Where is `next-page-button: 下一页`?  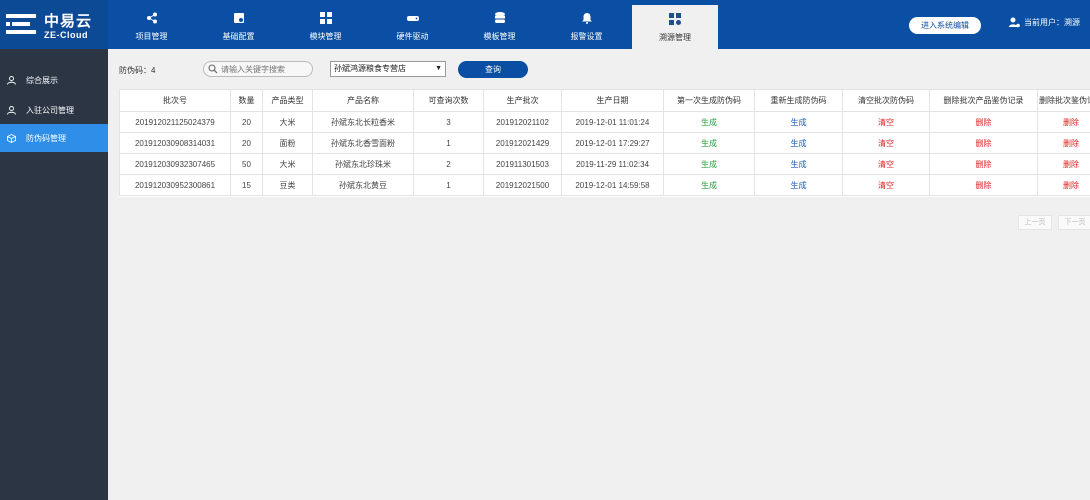
next-page-button: 下一页 is located at coordinates (1074, 222).